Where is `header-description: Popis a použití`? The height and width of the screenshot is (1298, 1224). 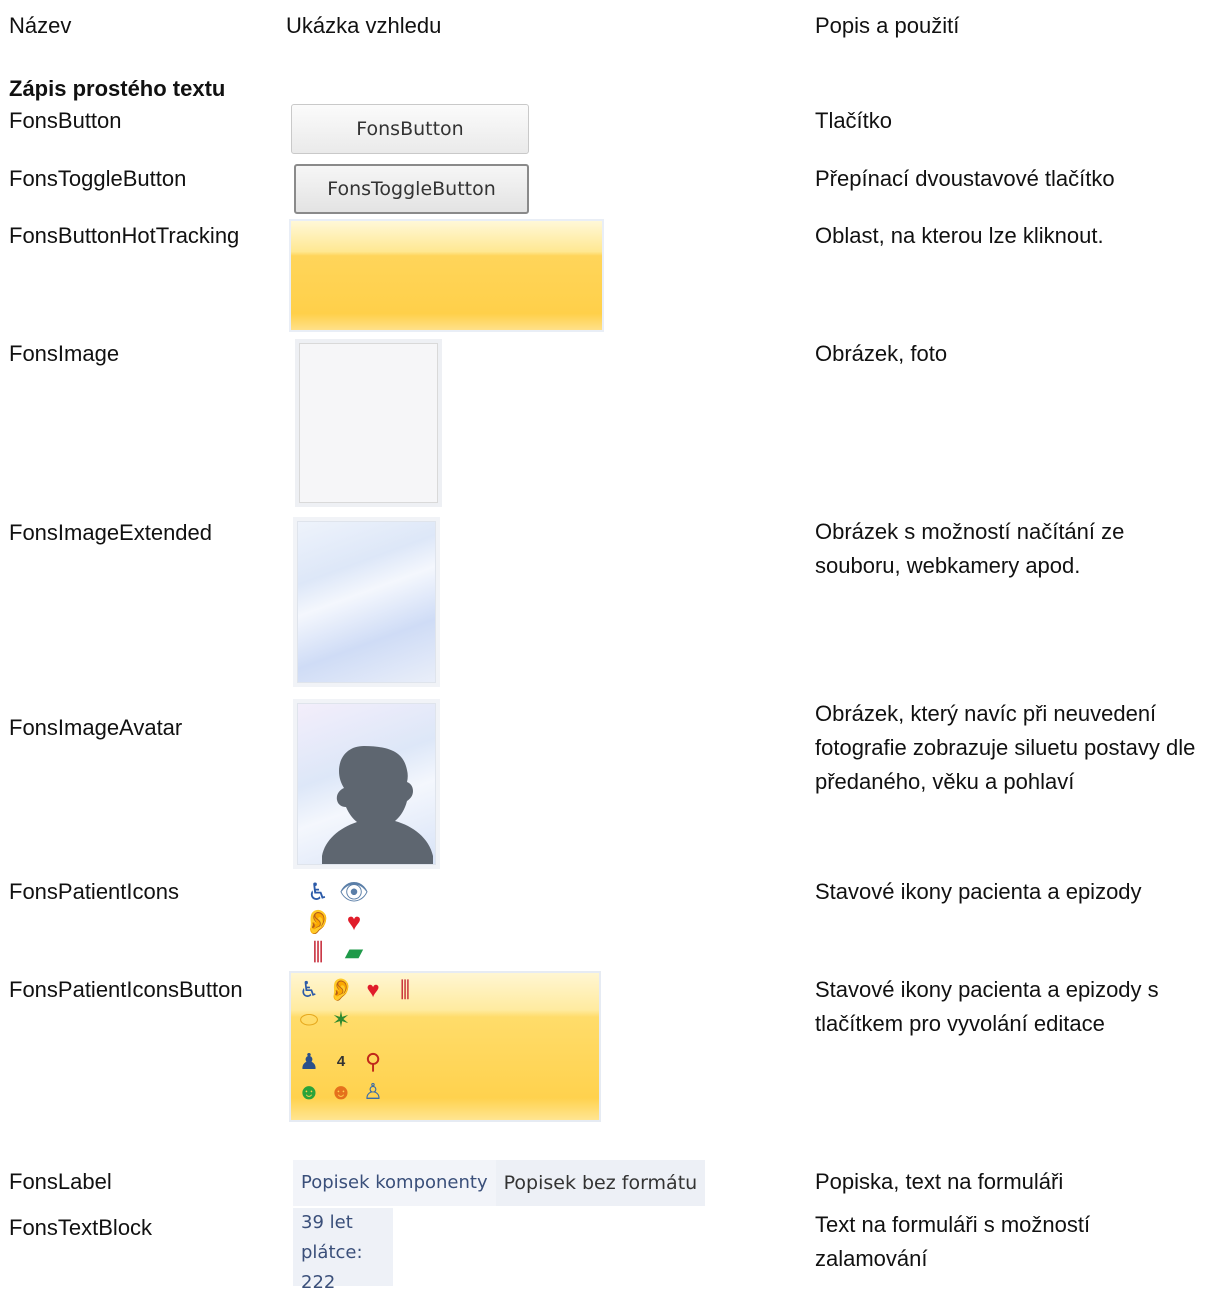
header-description: Popis a použití is located at coordinates (887, 25).